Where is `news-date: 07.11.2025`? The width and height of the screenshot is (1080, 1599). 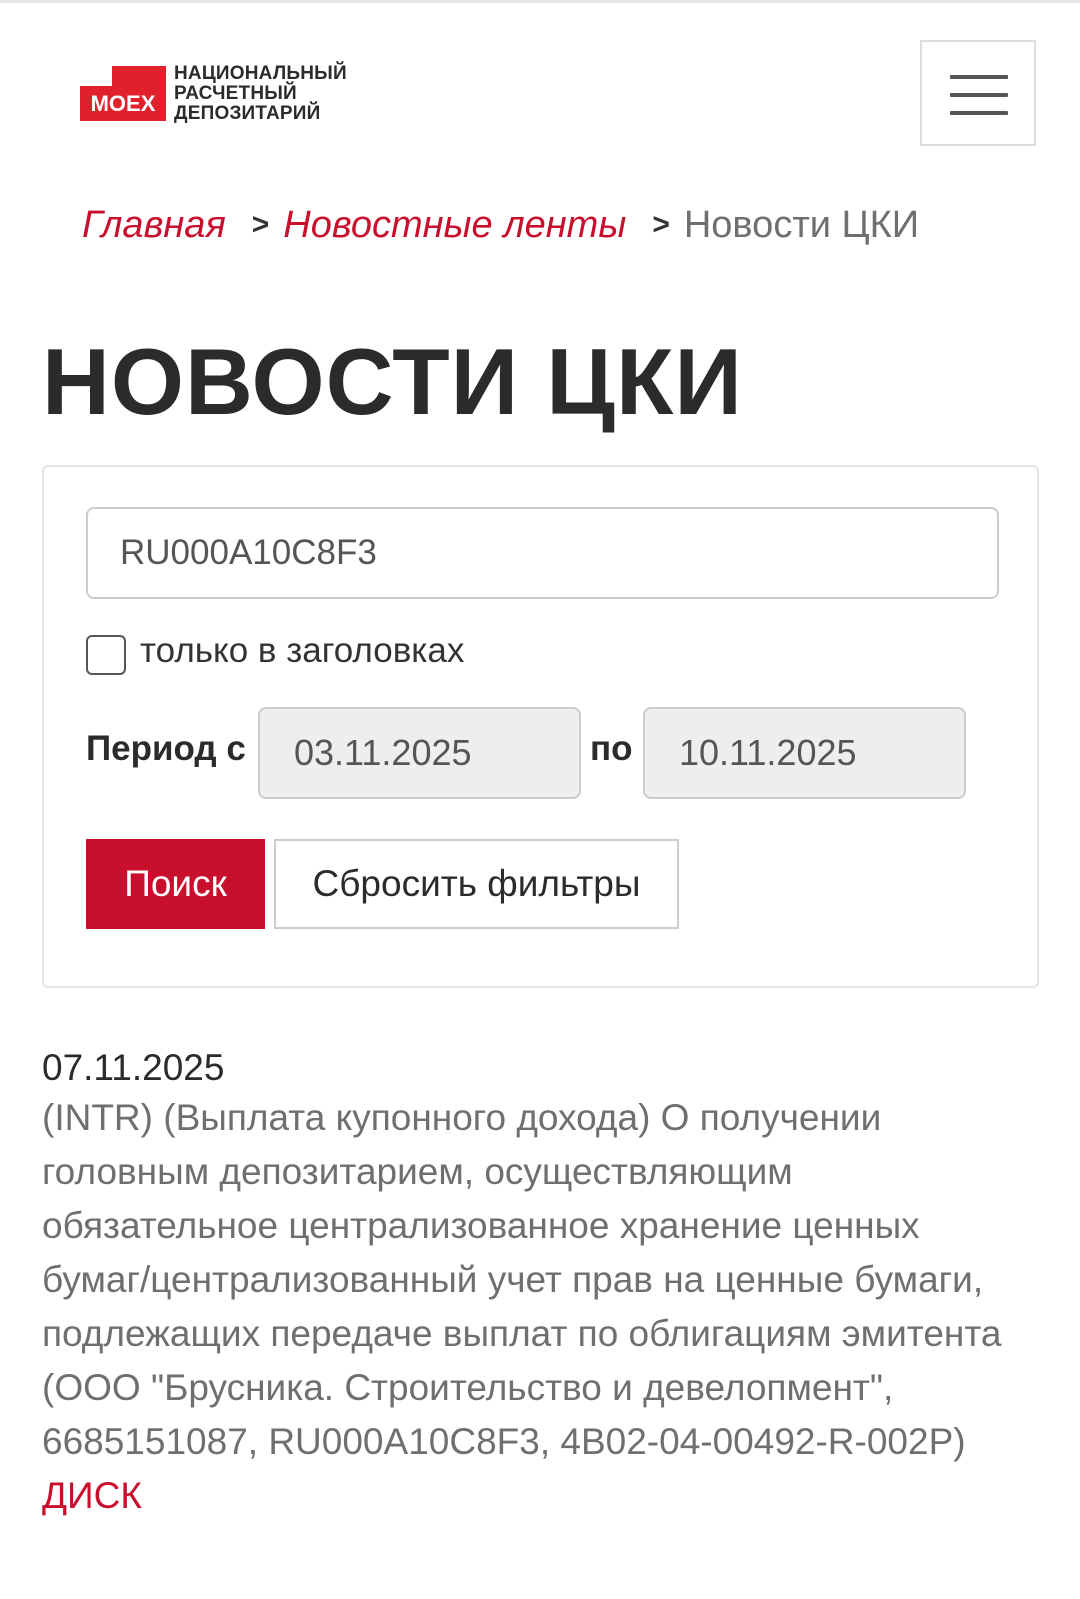 news-date: 07.11.2025 is located at coordinates (133, 1067).